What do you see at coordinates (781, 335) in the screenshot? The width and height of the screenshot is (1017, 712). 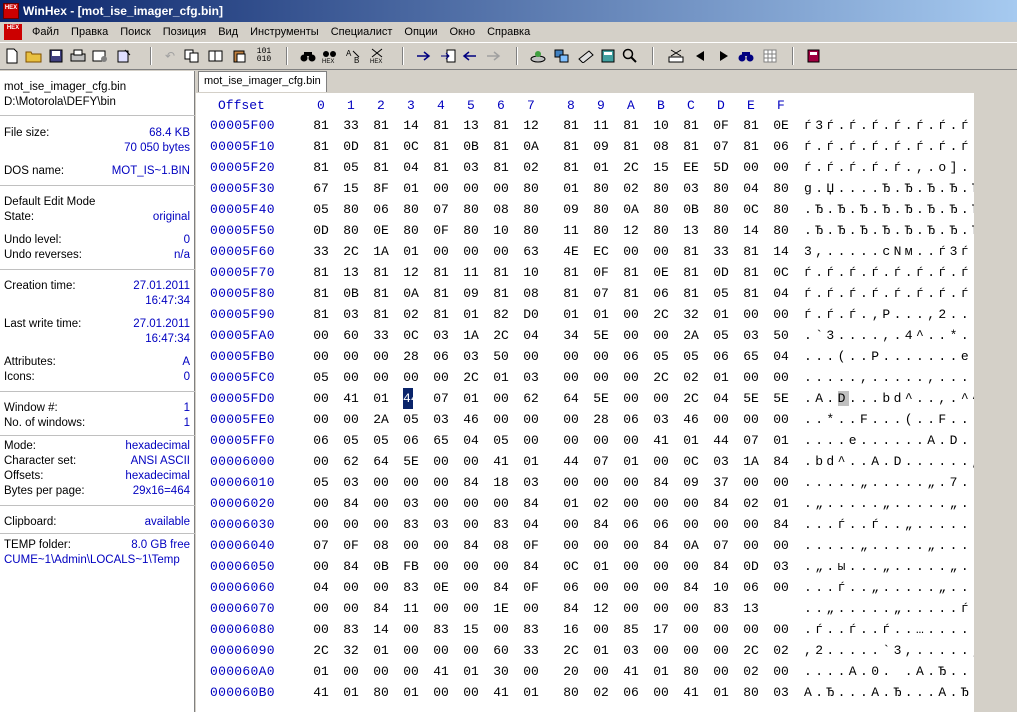 I see `hex-byte: 50` at bounding box center [781, 335].